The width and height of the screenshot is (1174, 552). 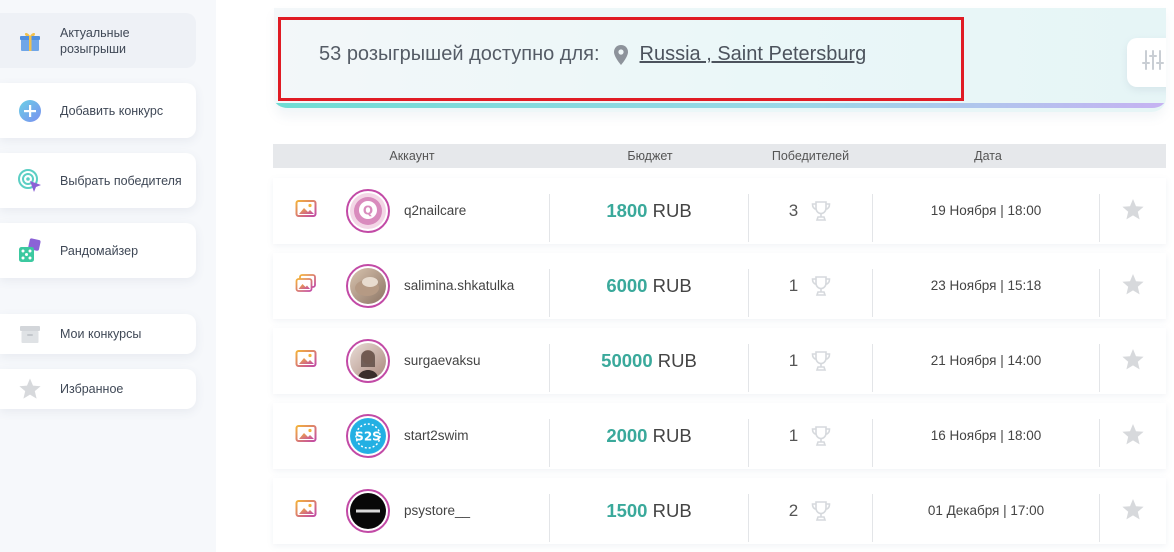 I want to click on images-multiple-icon, so click(x=306, y=286).